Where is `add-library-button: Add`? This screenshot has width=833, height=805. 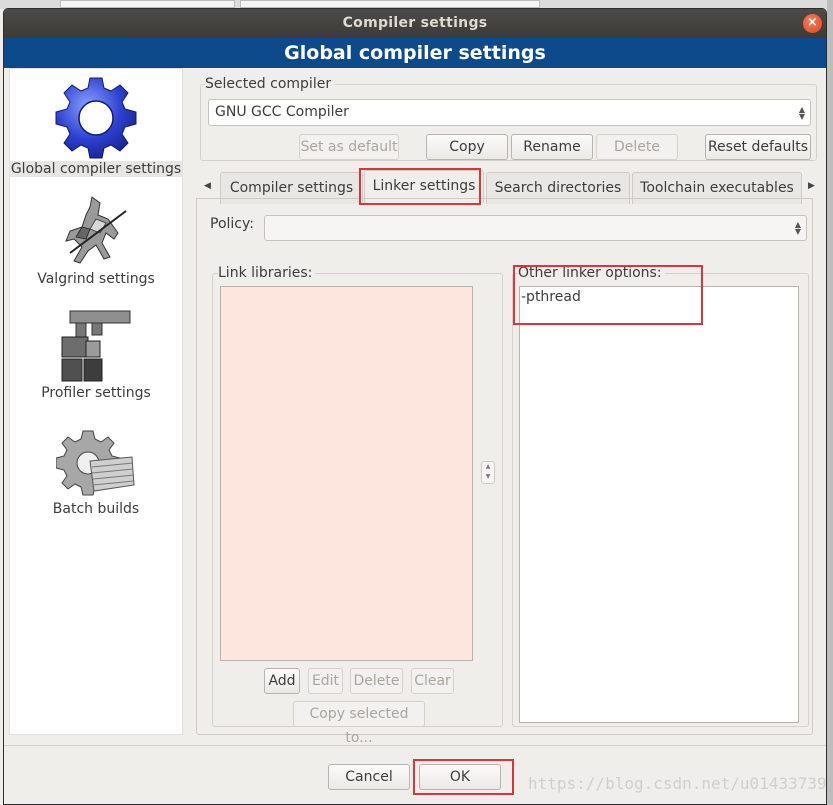 add-library-button: Add is located at coordinates (282, 681).